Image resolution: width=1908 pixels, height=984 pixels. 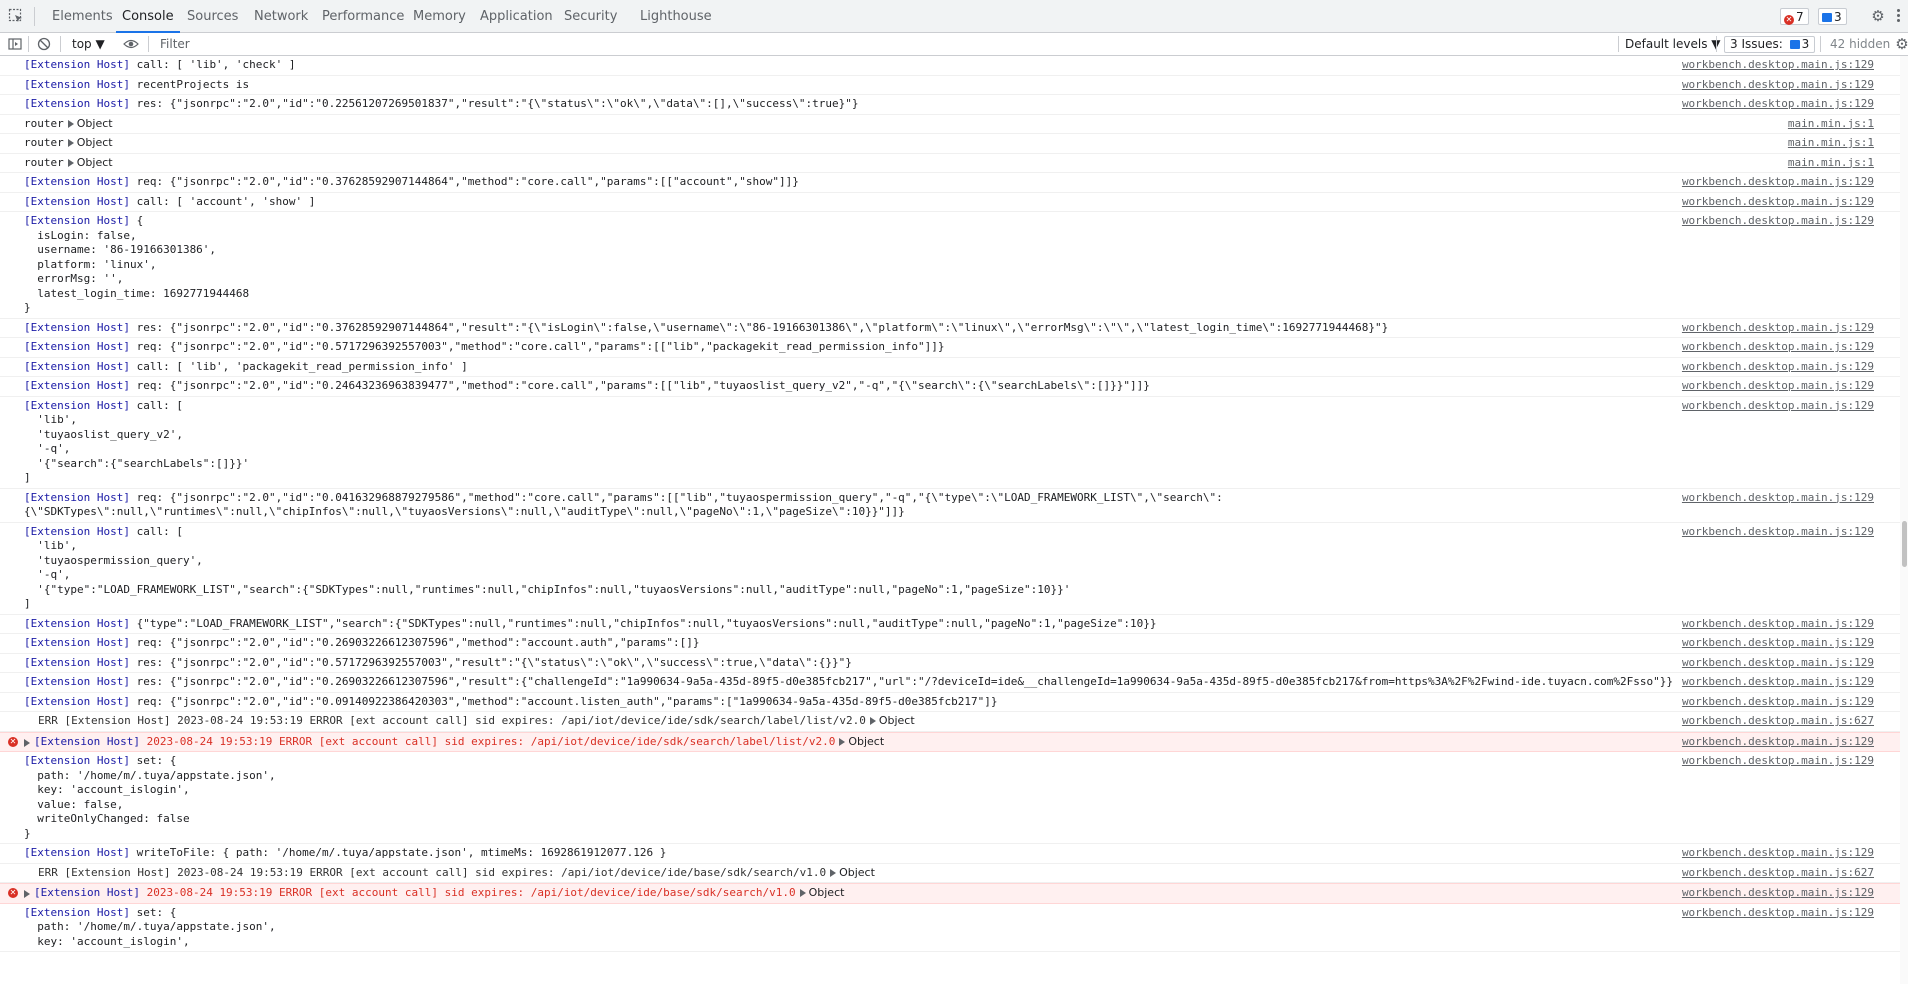 What do you see at coordinates (1878, 16) in the screenshot?
I see `settings-gear-icon: ⚙` at bounding box center [1878, 16].